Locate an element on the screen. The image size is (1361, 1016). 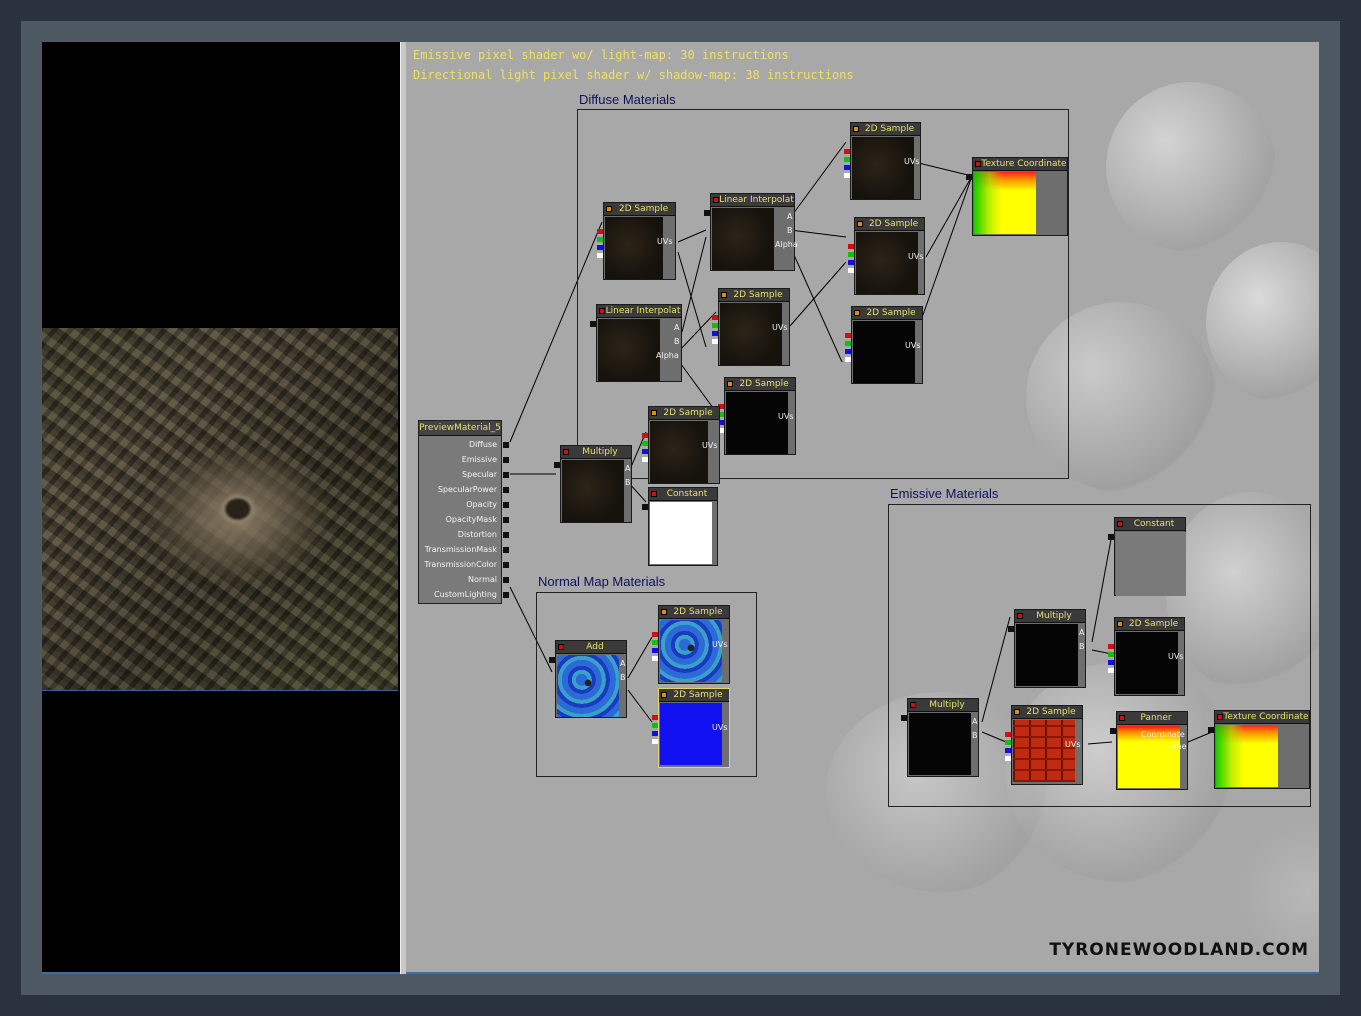
input-specular-power: SpecularPower is located at coordinates (467, 489).